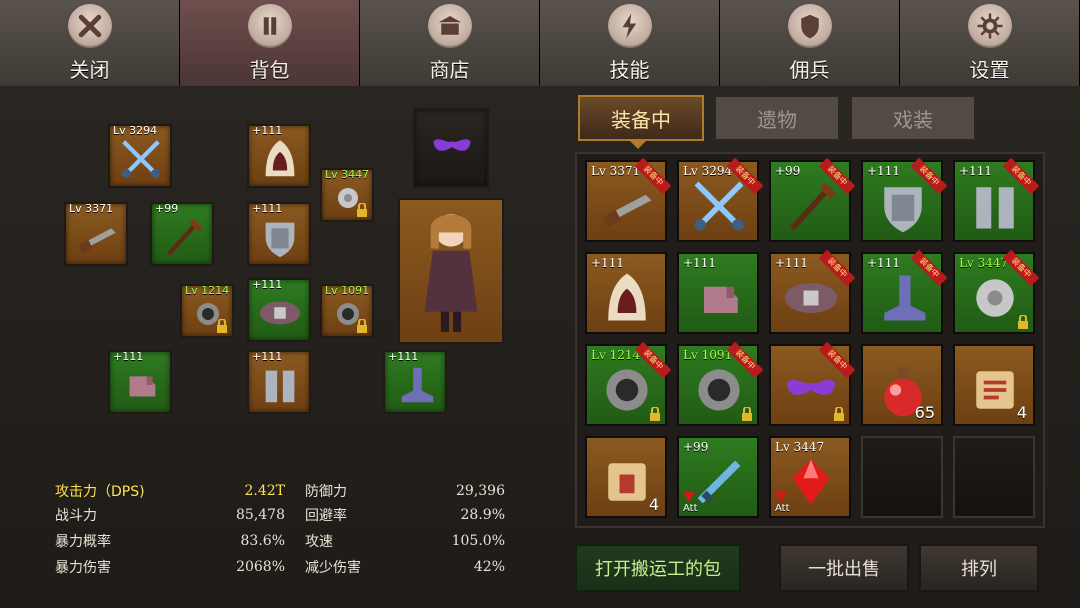 This screenshot has height=608, width=1080. What do you see at coordinates (405, 491) in the screenshot?
I see `stat-defense-row: 防御力 29,396` at bounding box center [405, 491].